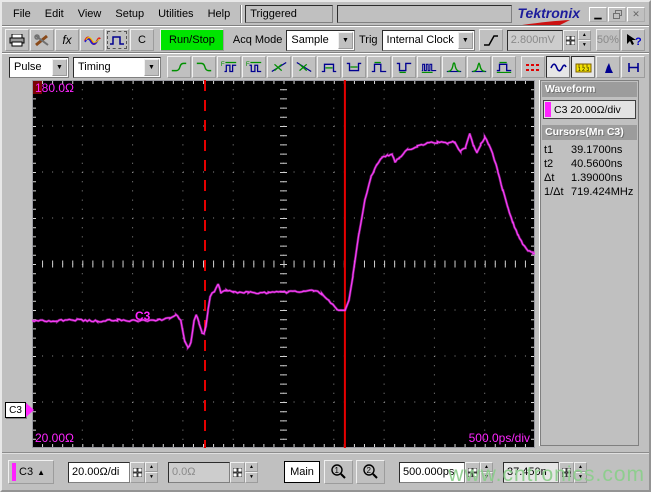 Image resolution: width=651 pixels, height=492 pixels. Describe the element at coordinates (41, 472) in the screenshot. I see `chevron-up-icon: ▲` at that location.